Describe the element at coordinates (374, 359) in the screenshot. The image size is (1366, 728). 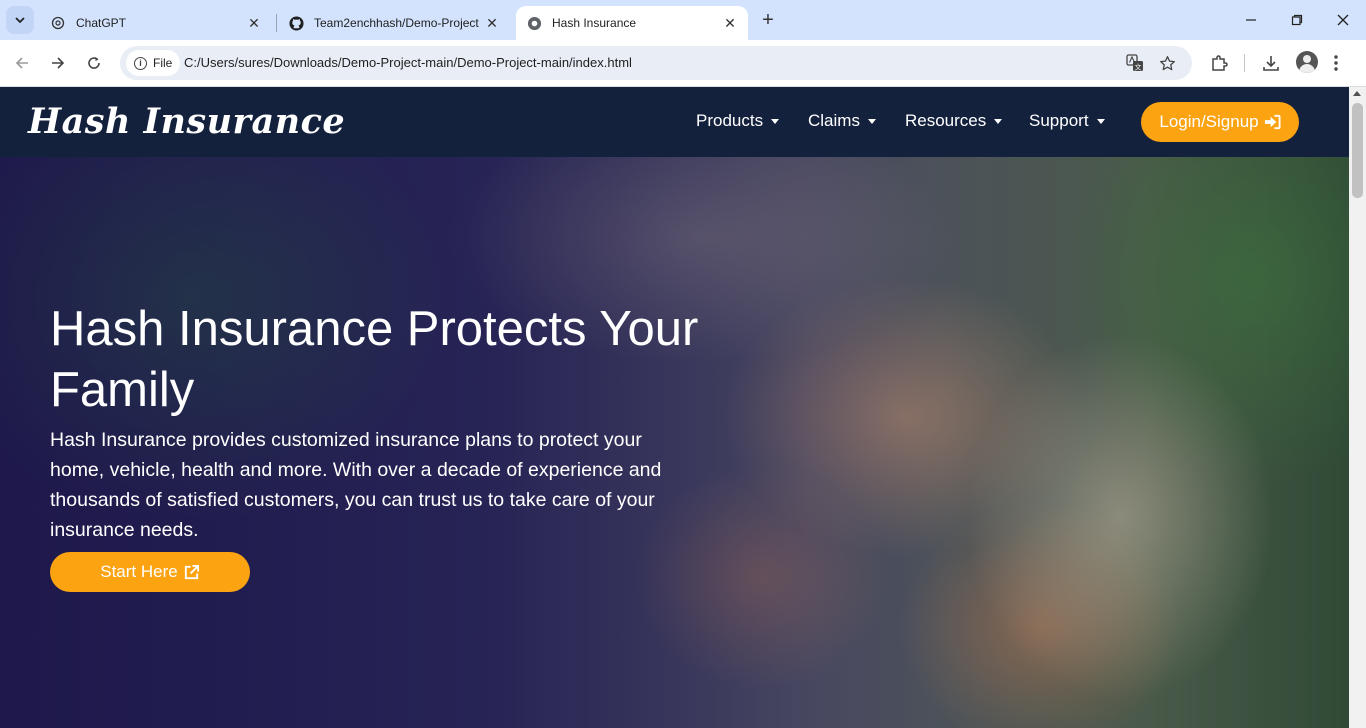
I see `hero-title: Hash Insurance Protects Your Family` at that location.